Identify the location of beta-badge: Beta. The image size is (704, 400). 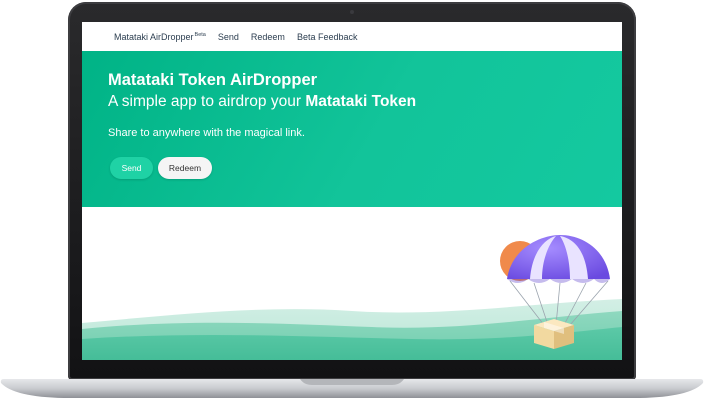
(200, 34).